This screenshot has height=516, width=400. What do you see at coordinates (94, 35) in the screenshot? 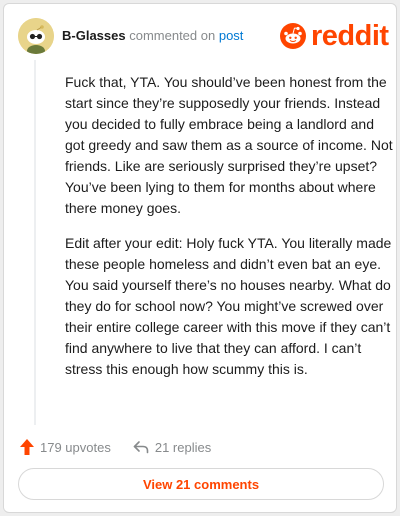
I see `username: B-Glasses` at bounding box center [94, 35].